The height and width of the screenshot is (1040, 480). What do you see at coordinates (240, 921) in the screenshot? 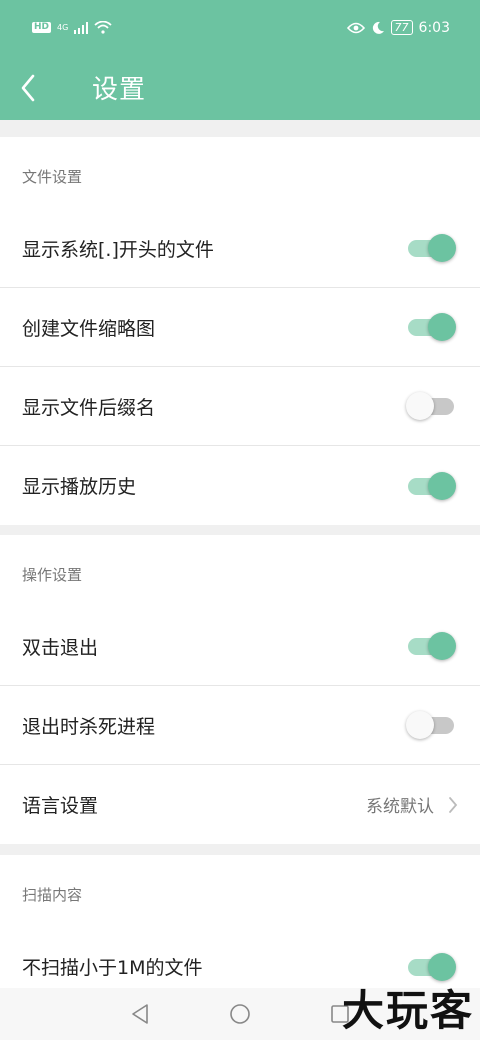
I see `section-scan-content: 扫描内容 不扫描小于1M的文件` at bounding box center [240, 921].